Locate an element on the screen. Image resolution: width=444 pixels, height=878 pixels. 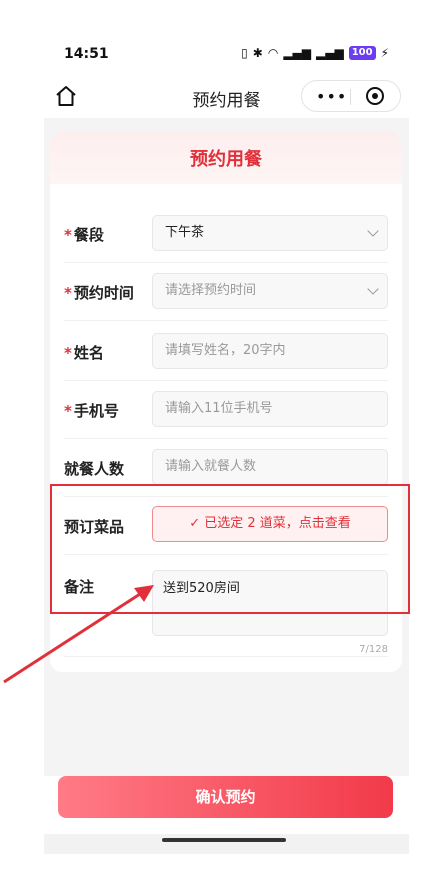
party-size-label: 就餐人数 is located at coordinates (94, 469).